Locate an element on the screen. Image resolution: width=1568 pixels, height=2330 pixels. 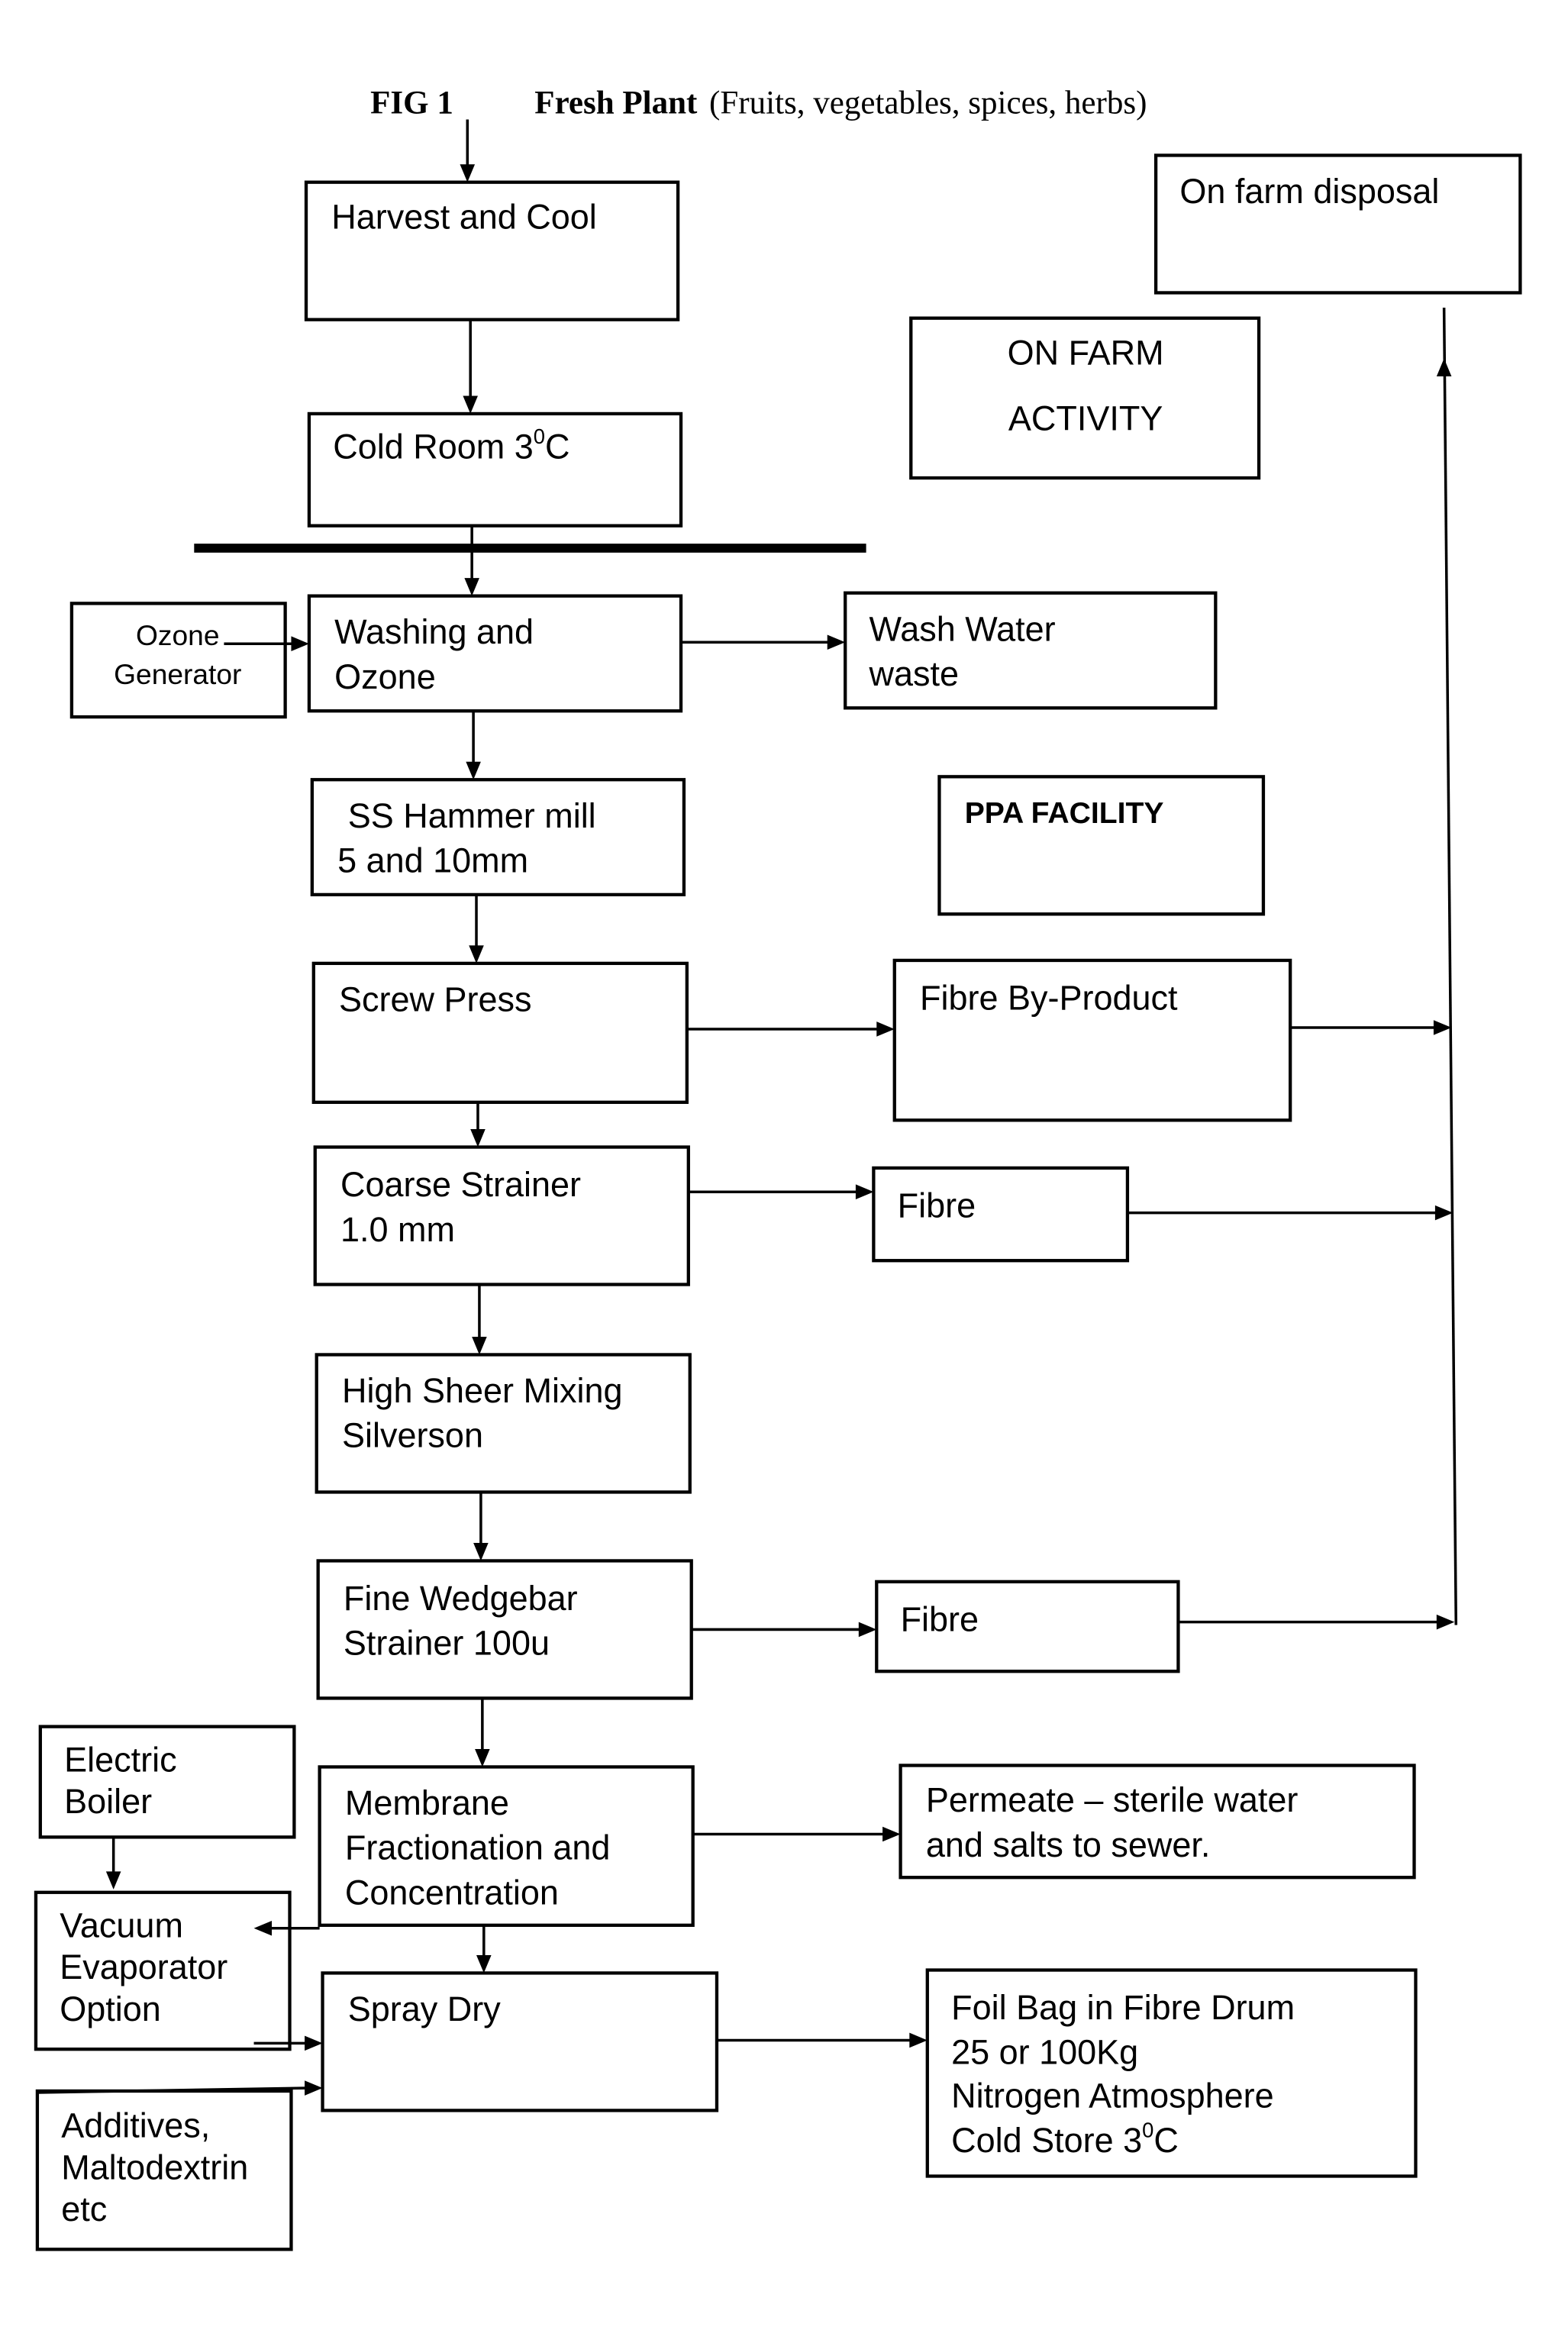
node-label: Boiler is located at coordinates (108, 1802).